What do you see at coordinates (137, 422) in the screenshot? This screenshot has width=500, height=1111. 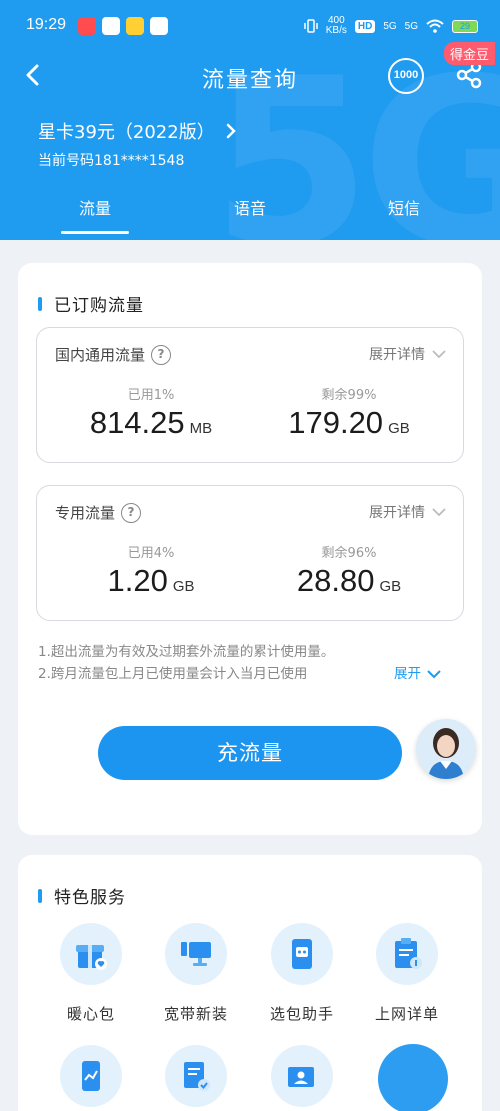 I see `used-value: 814.25` at bounding box center [137, 422].